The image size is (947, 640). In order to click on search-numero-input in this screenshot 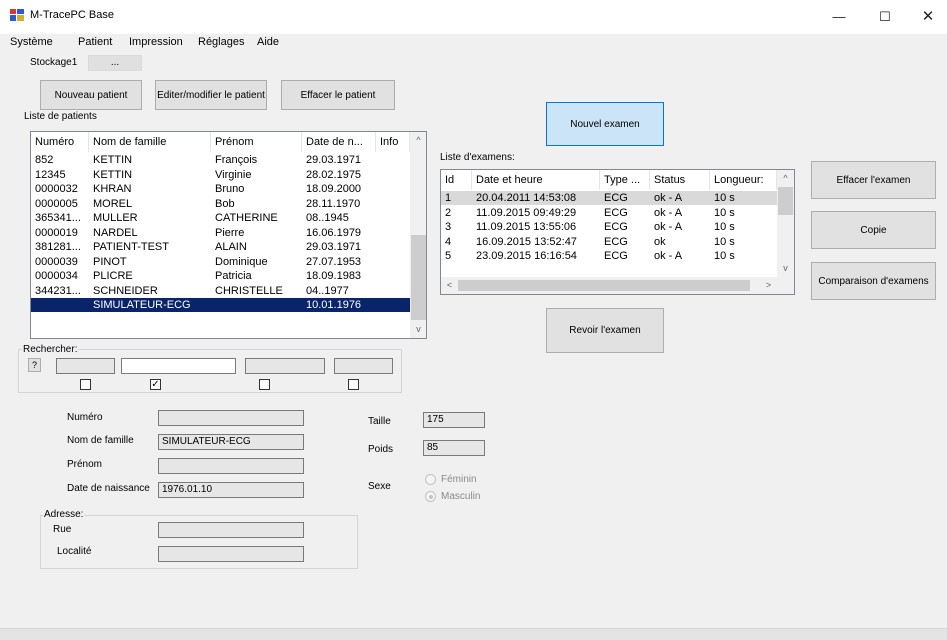, I will do `click(85, 366)`.